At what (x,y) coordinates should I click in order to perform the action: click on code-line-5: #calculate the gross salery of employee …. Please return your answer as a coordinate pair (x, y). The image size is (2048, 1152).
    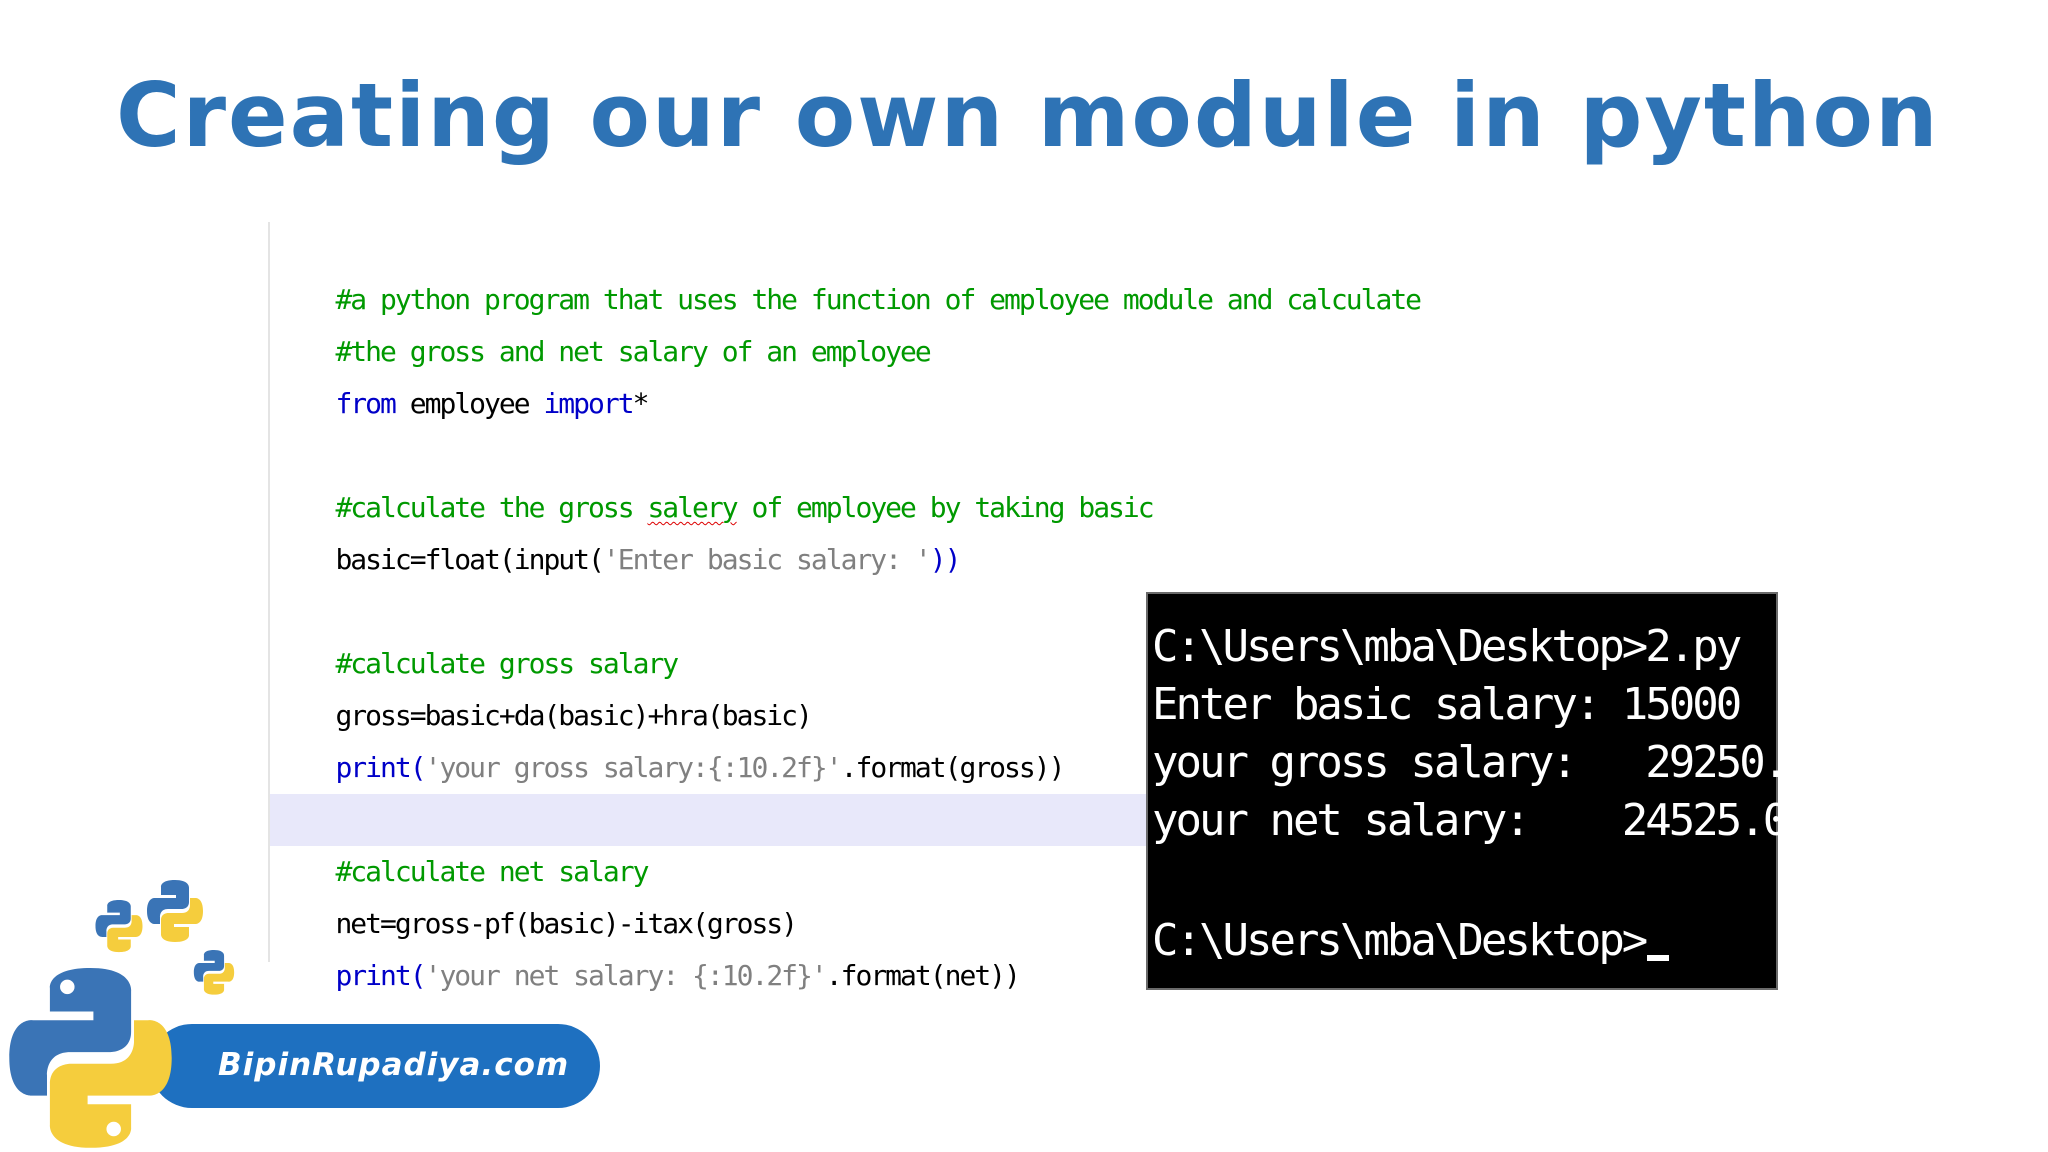
    Looking at the image, I should click on (715, 477).